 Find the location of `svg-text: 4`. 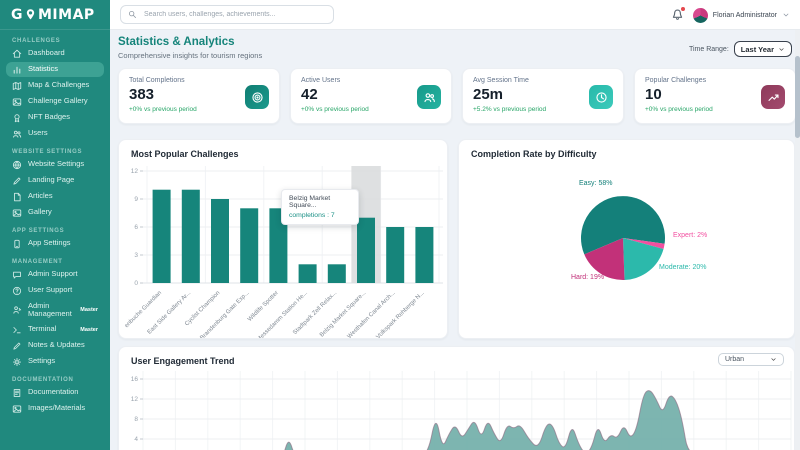

svg-text: 4 is located at coordinates (136, 439).